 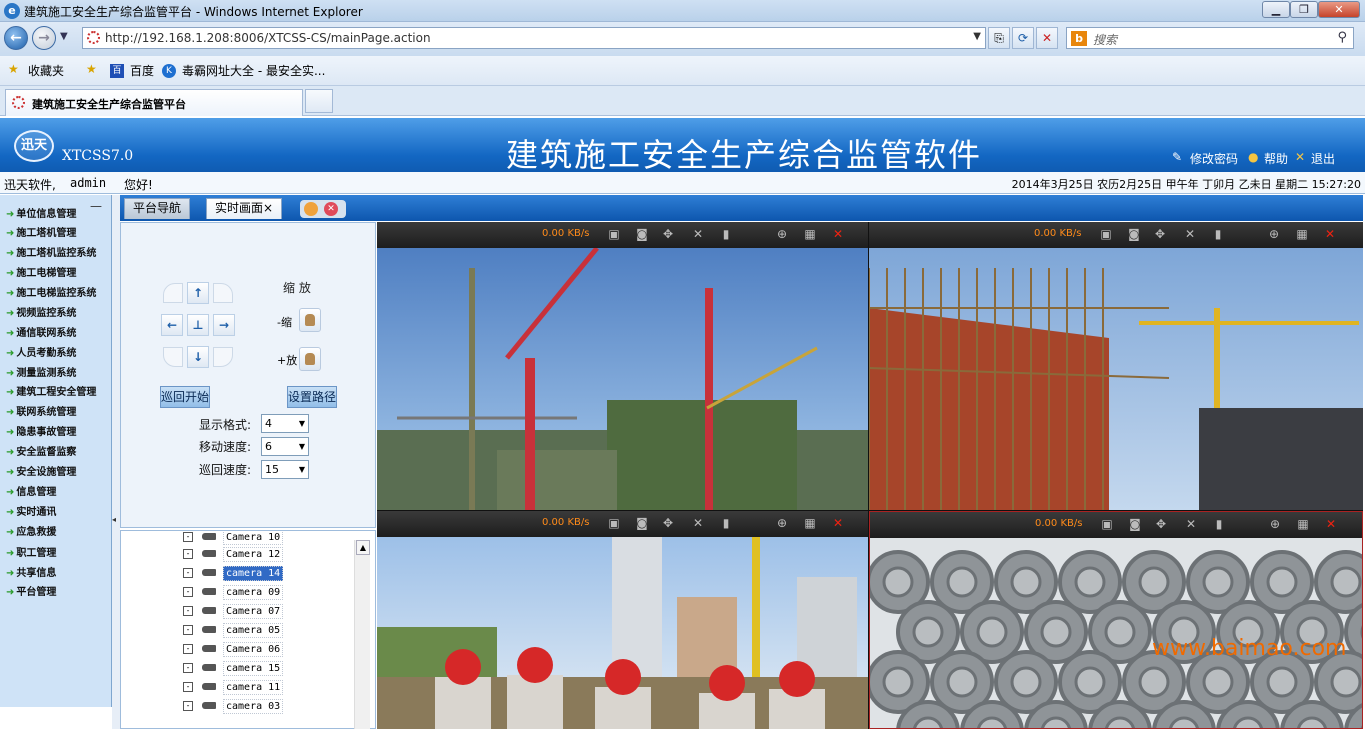 What do you see at coordinates (253, 538) in the screenshot?
I see `camera-name: Camera 10` at bounding box center [253, 538].